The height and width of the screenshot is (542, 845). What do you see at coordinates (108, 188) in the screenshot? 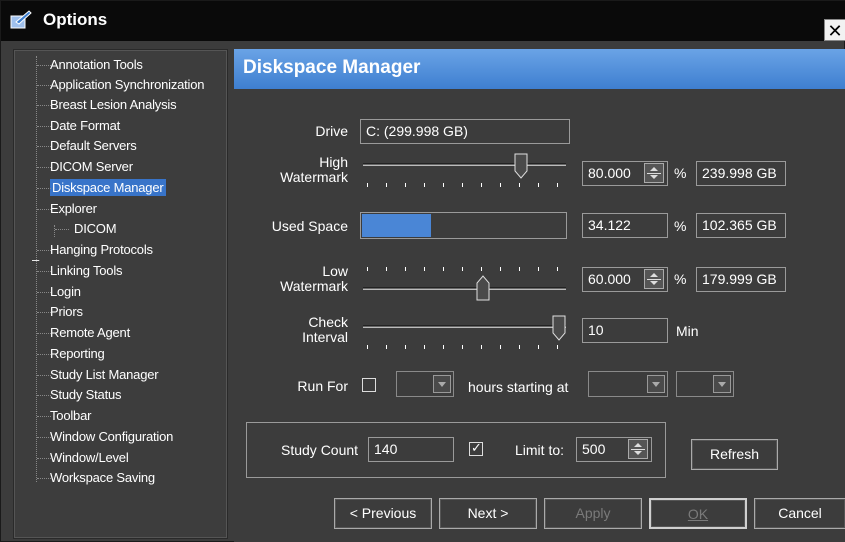
I see `sidebar-item: Diskspace Manager` at bounding box center [108, 188].